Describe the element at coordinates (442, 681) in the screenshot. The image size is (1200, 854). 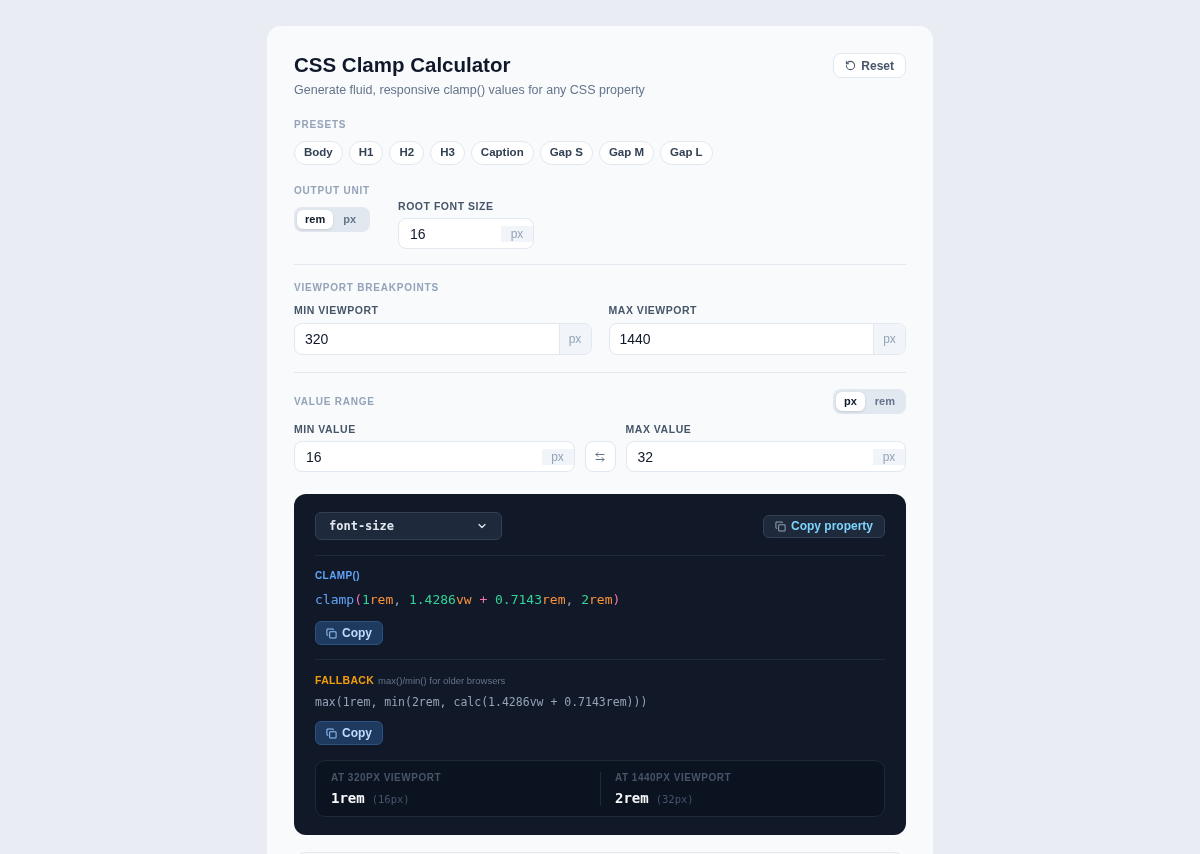
I see `fallback-note: max()/min() for older browsers` at that location.